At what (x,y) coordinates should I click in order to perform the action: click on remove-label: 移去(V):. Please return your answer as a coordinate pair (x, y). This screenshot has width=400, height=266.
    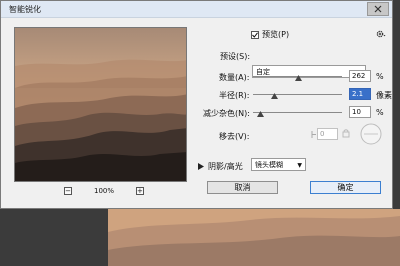
    Looking at the image, I should click on (234, 136).